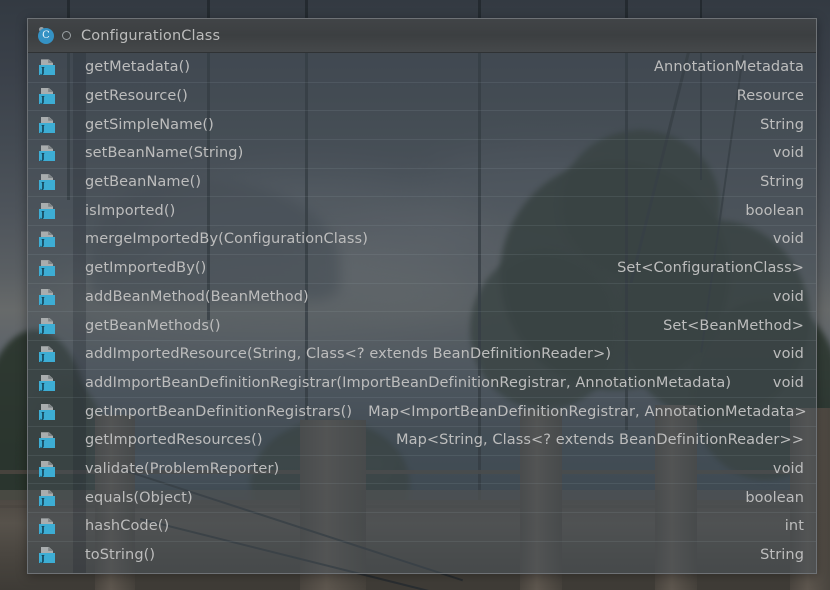  What do you see at coordinates (219, 411) in the screenshot?
I see `member-name: getImportBeanDefinitionRegistrars()` at bounding box center [219, 411].